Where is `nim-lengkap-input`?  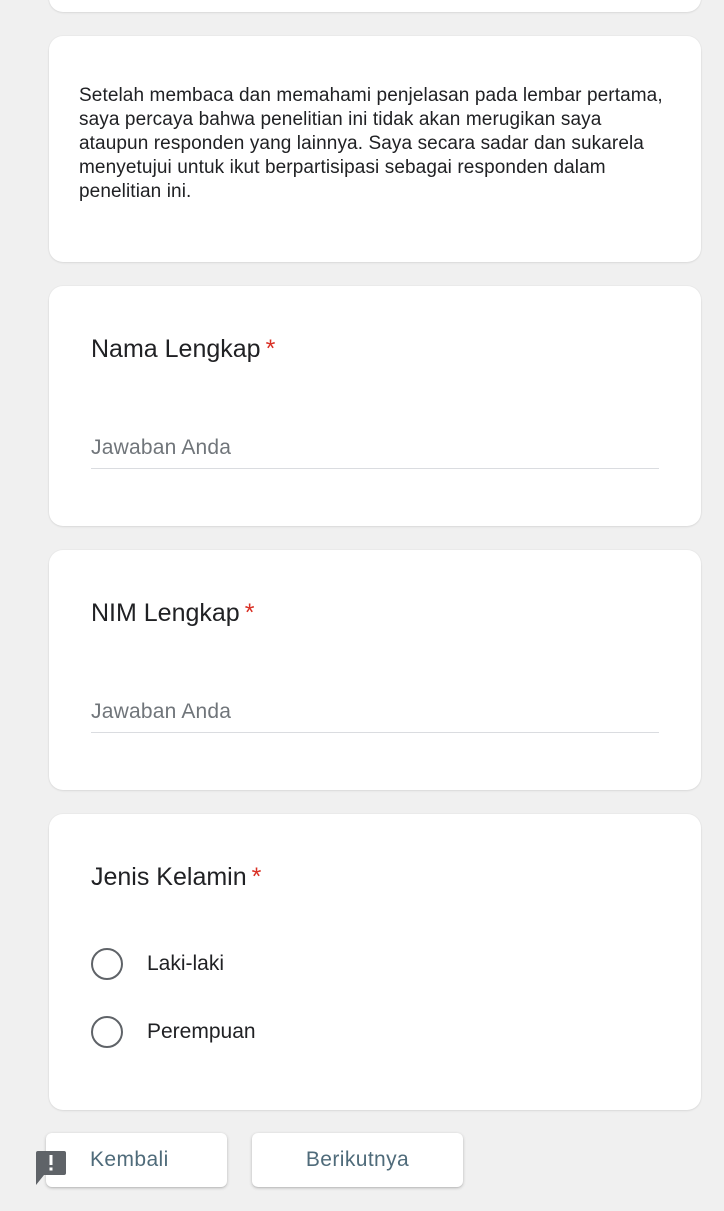
nim-lengkap-input is located at coordinates (375, 712).